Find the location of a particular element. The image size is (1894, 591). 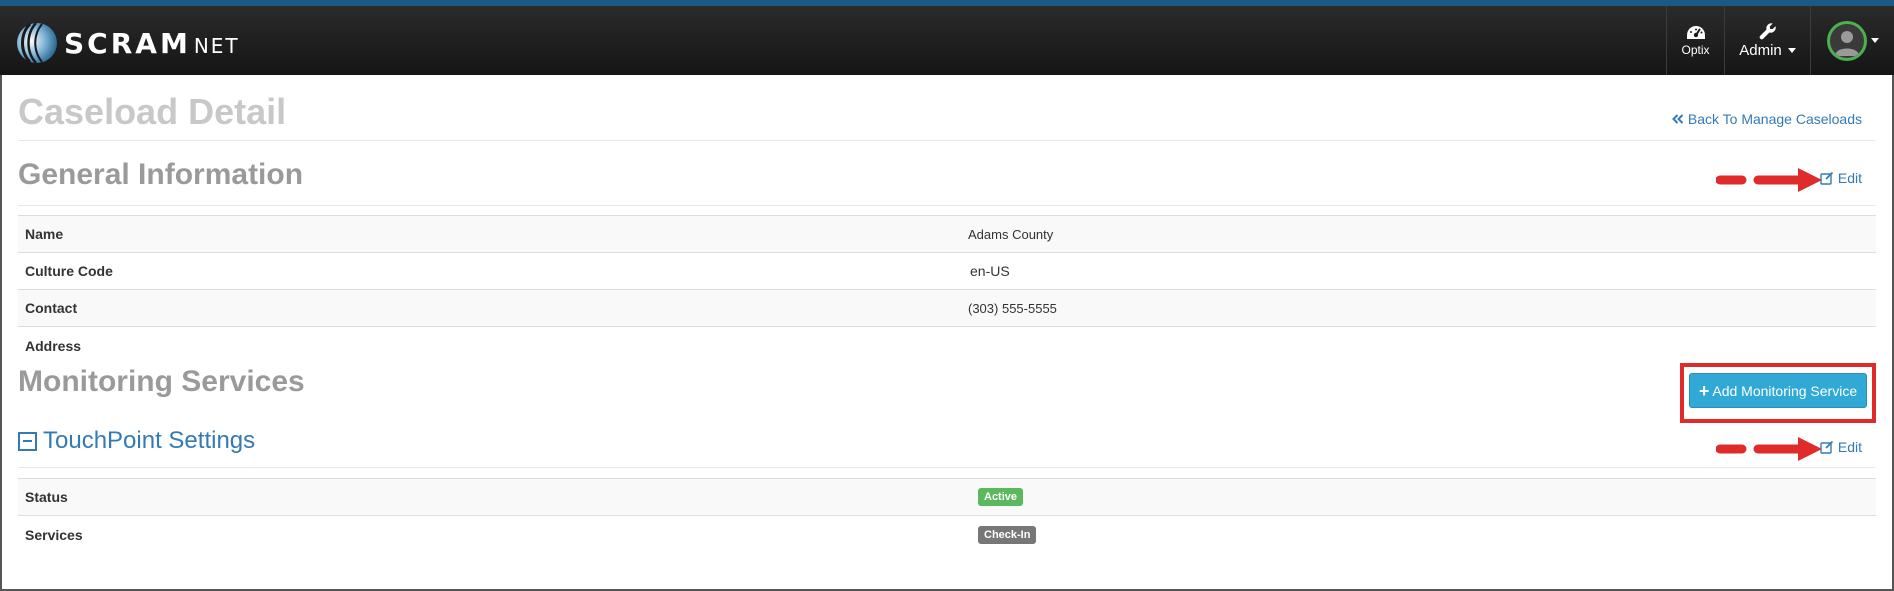

edit-general-information-link: Edit is located at coordinates (1841, 178).